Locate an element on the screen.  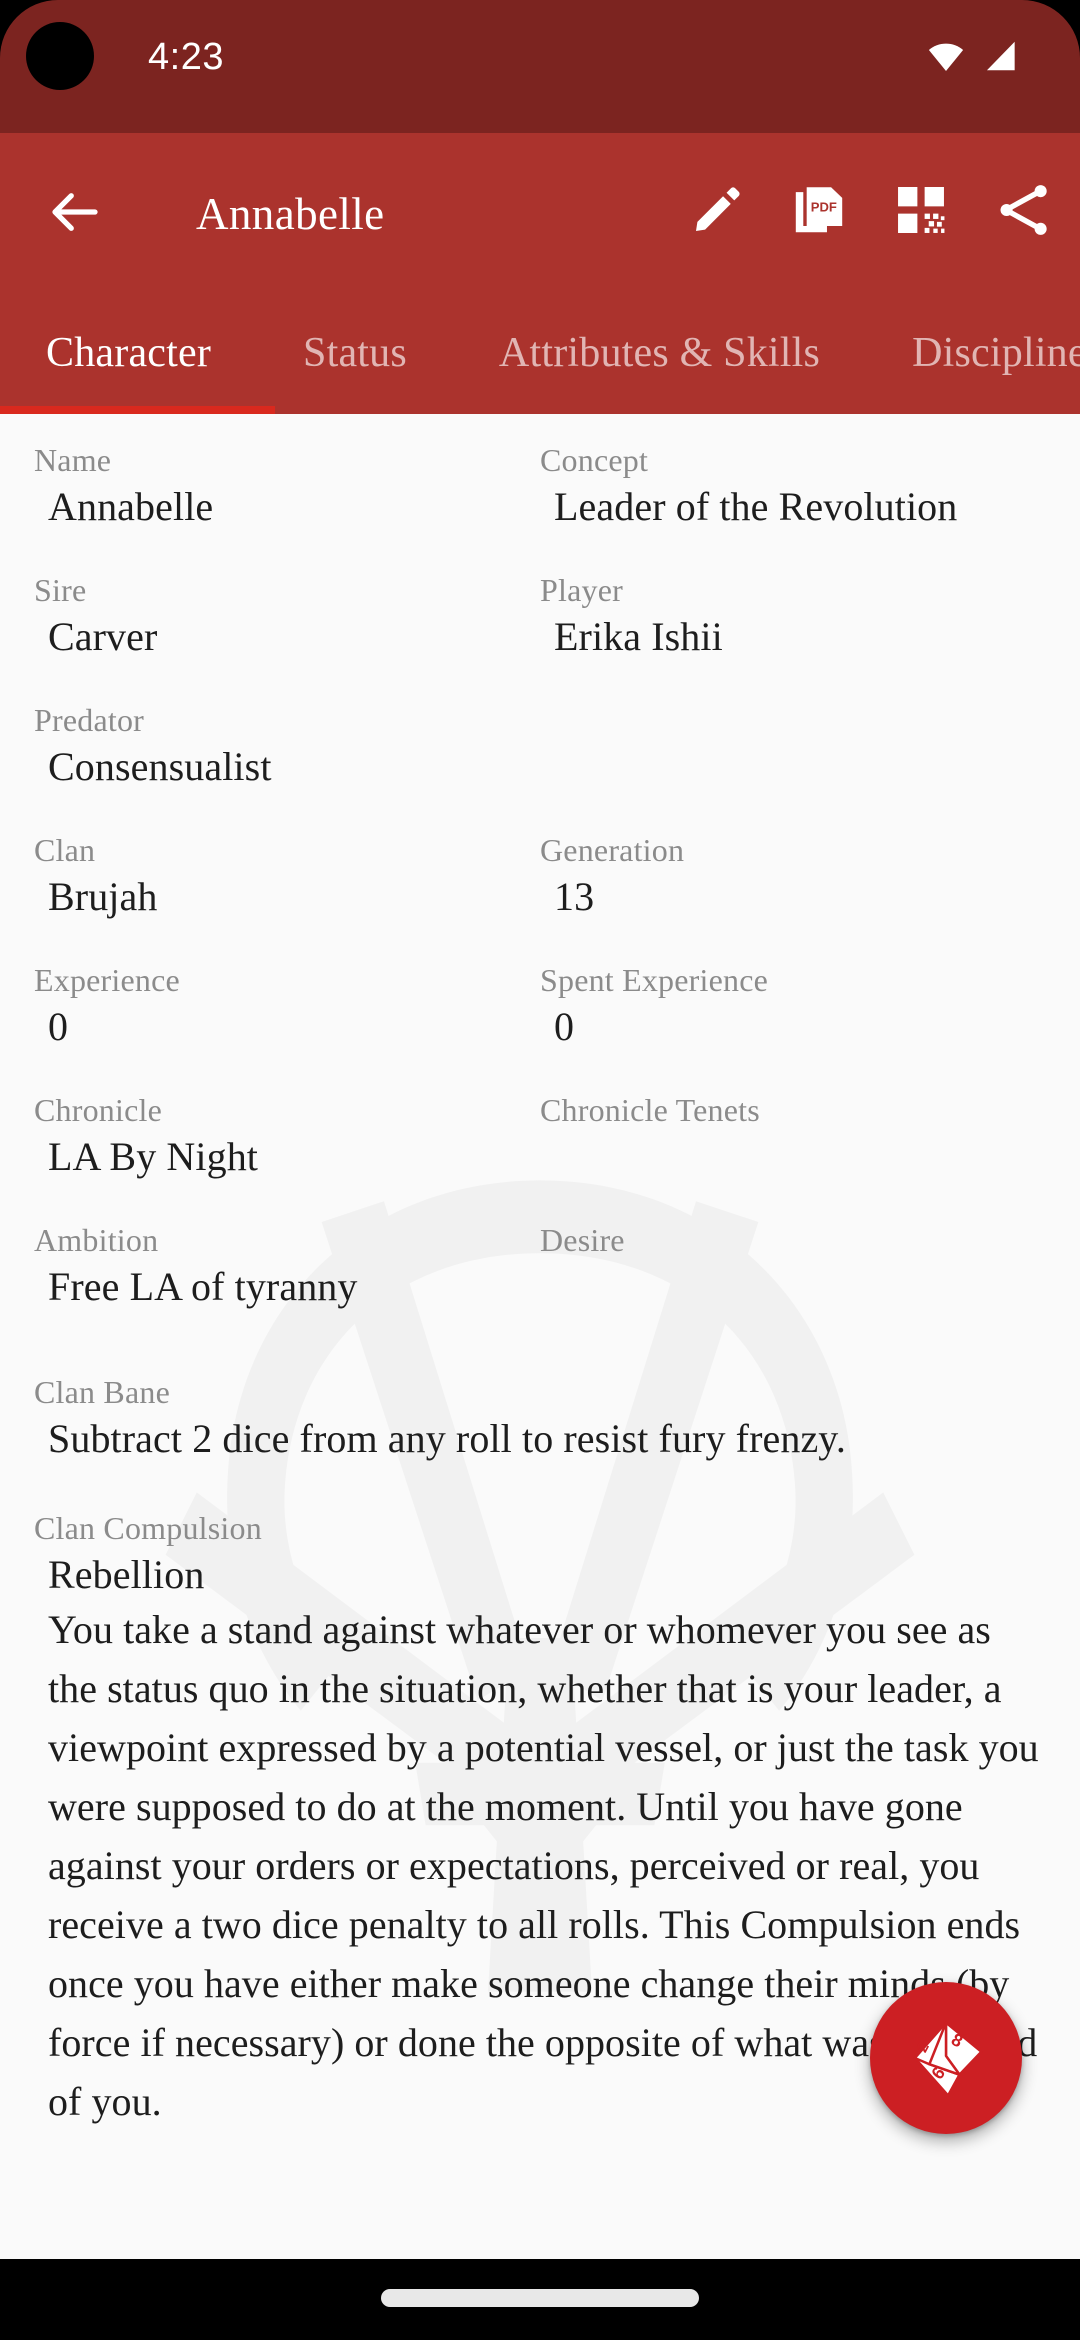
field-value-ambition: Free LA of tyranny is located at coordinates (203, 1286).